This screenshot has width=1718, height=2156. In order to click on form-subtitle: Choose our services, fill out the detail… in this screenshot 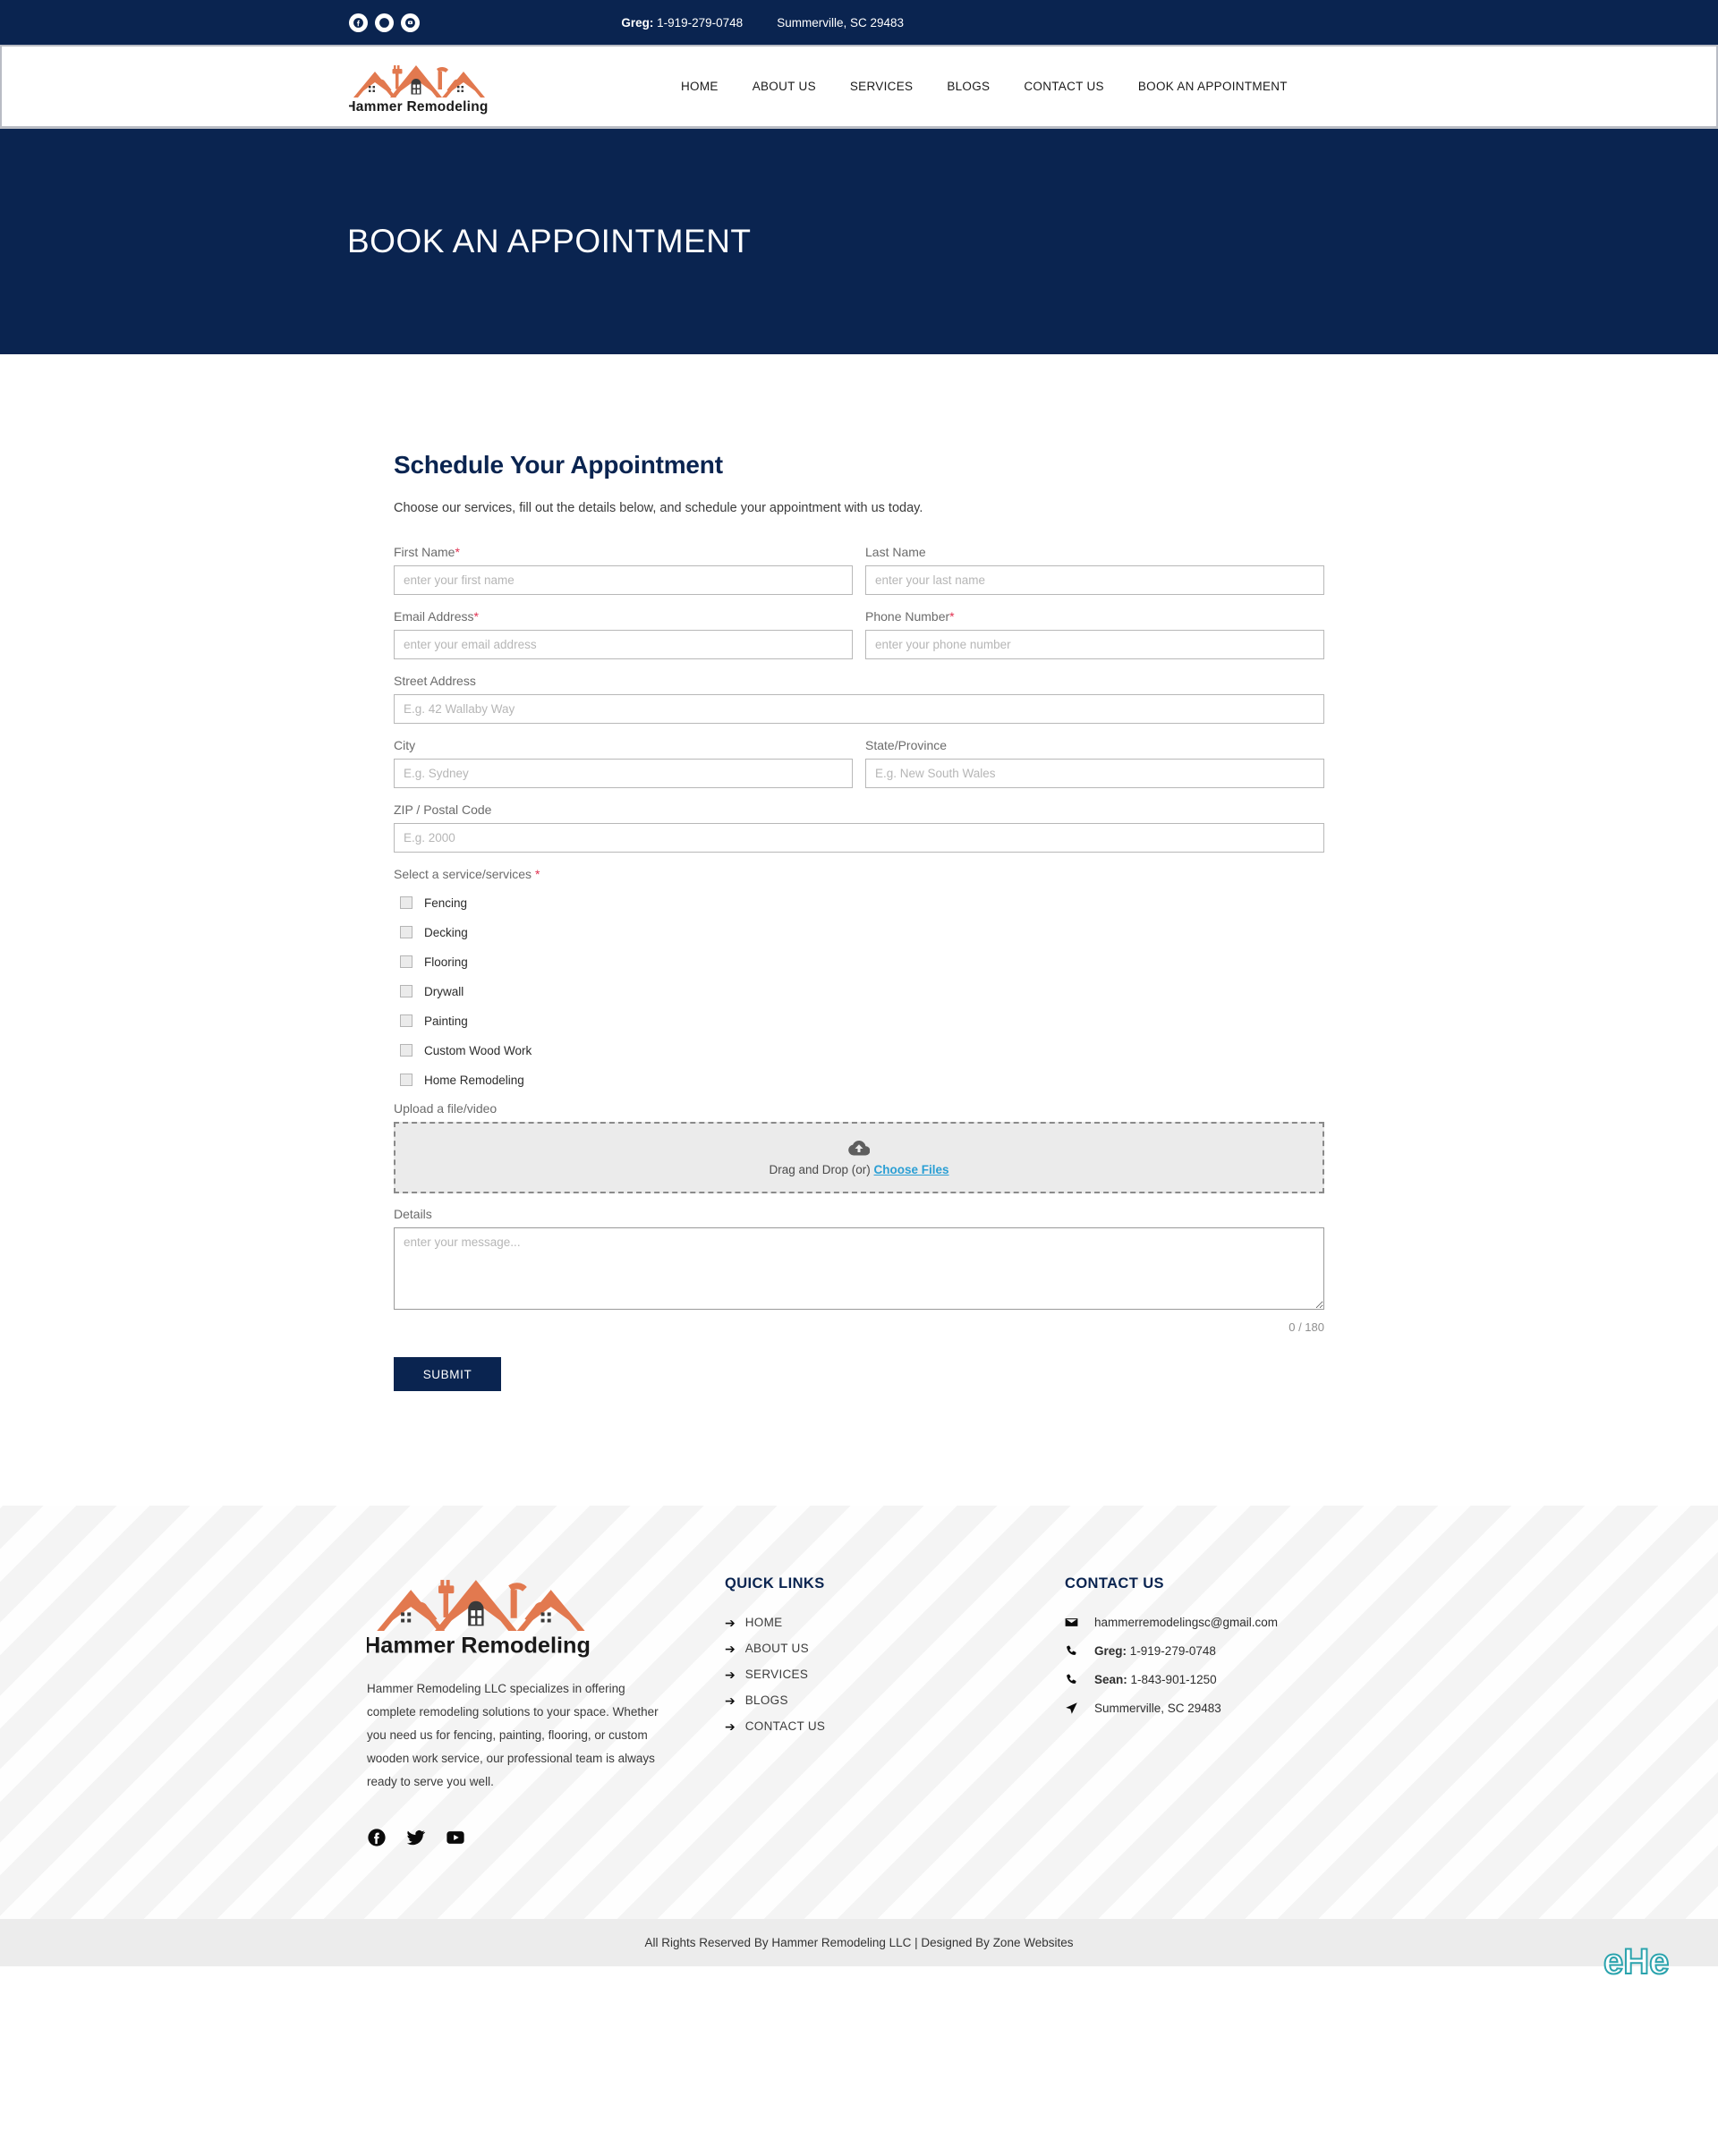, I will do `click(658, 508)`.